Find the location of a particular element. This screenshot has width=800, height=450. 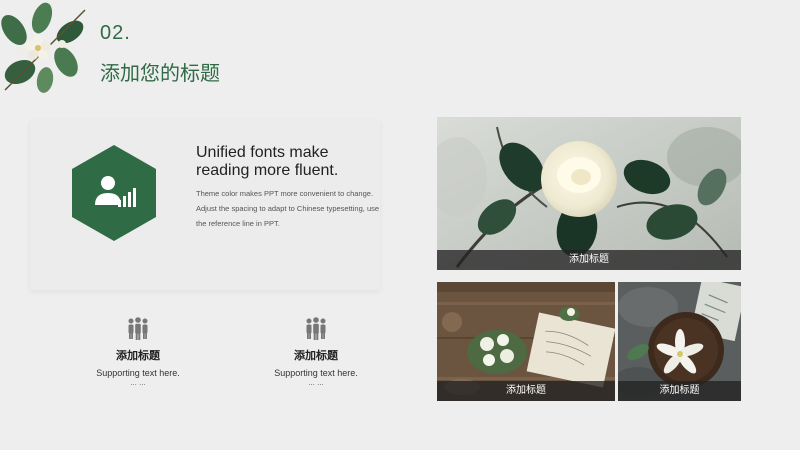

slide-number: 02. is located at coordinates (115, 33).